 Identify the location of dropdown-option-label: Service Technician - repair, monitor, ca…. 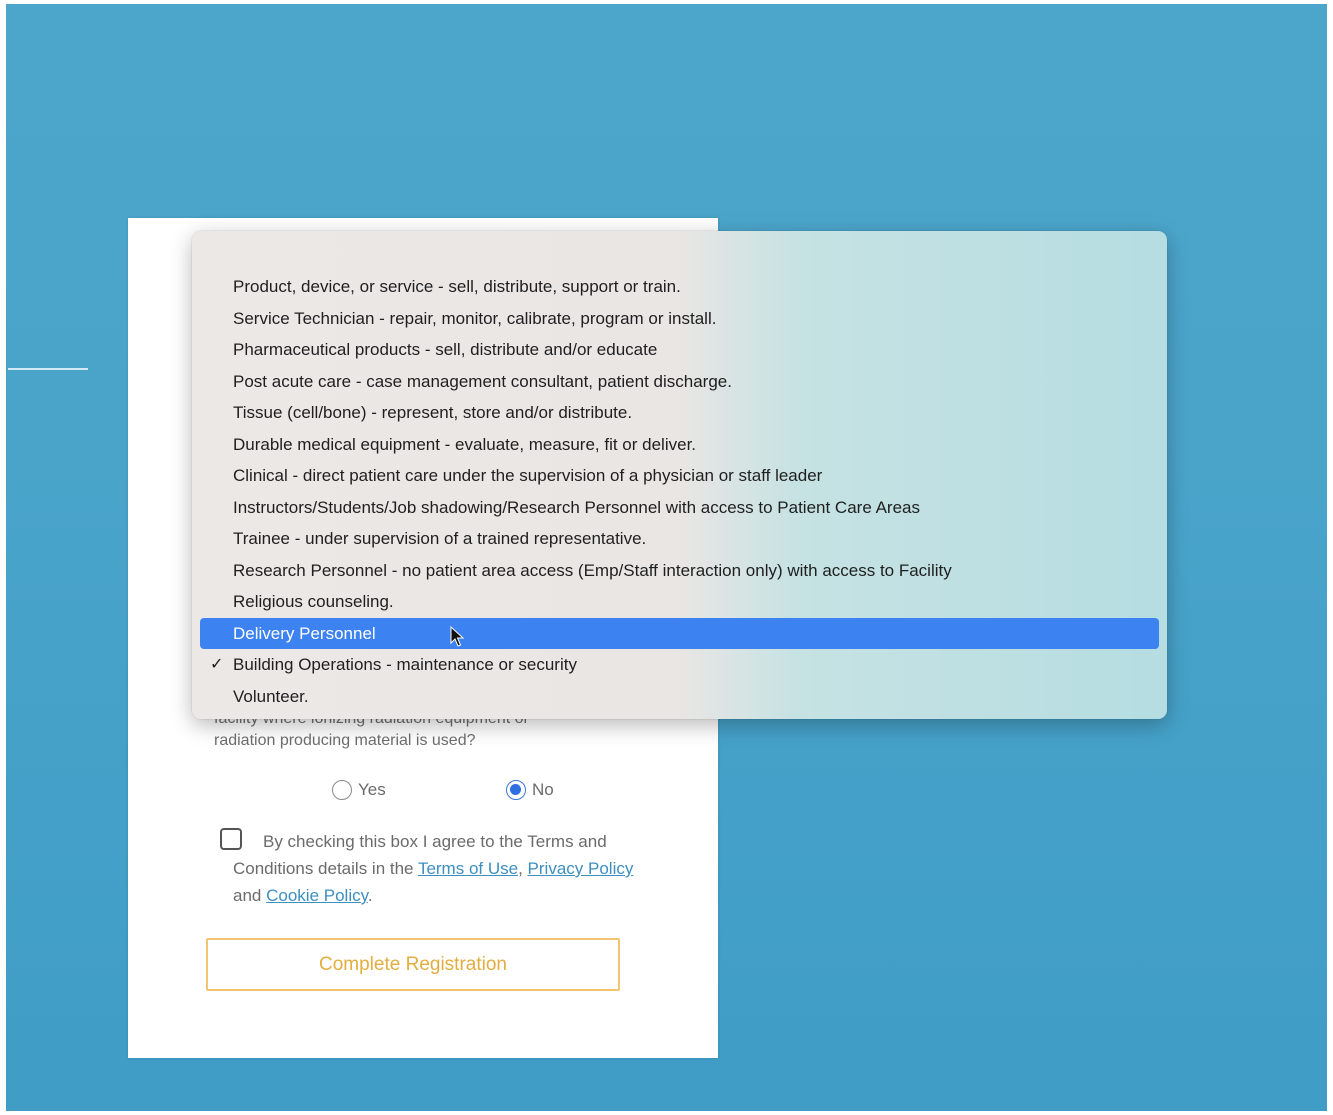
(475, 318).